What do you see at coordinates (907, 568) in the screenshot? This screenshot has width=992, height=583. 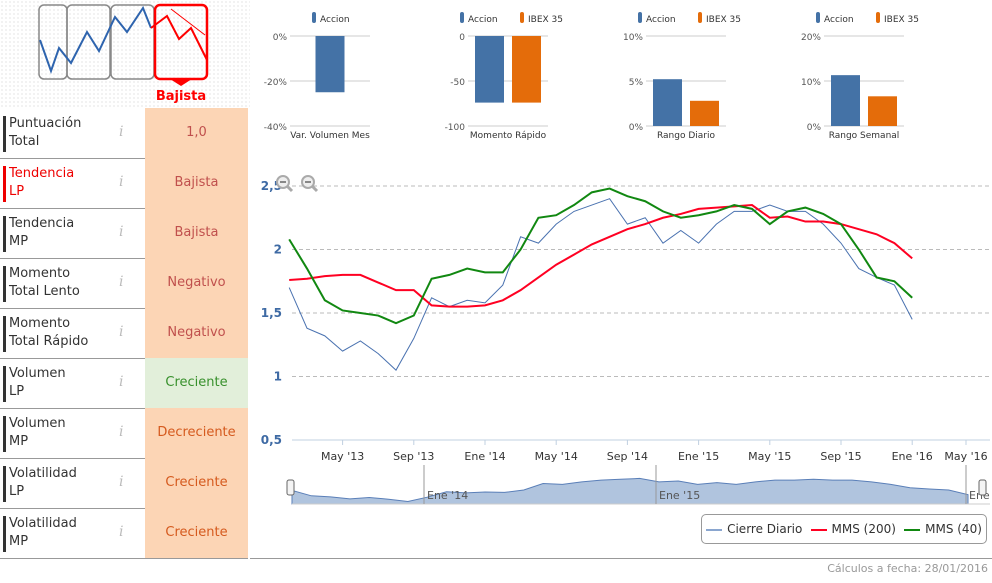 I see `calculation-date: Cálculos a fecha: 28/01/2016` at bounding box center [907, 568].